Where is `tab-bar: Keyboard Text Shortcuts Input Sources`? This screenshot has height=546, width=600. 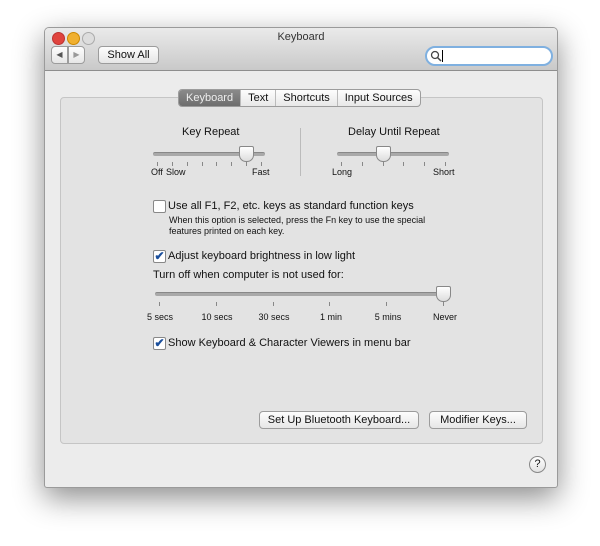 tab-bar: Keyboard Text Shortcuts Input Sources is located at coordinates (299, 98).